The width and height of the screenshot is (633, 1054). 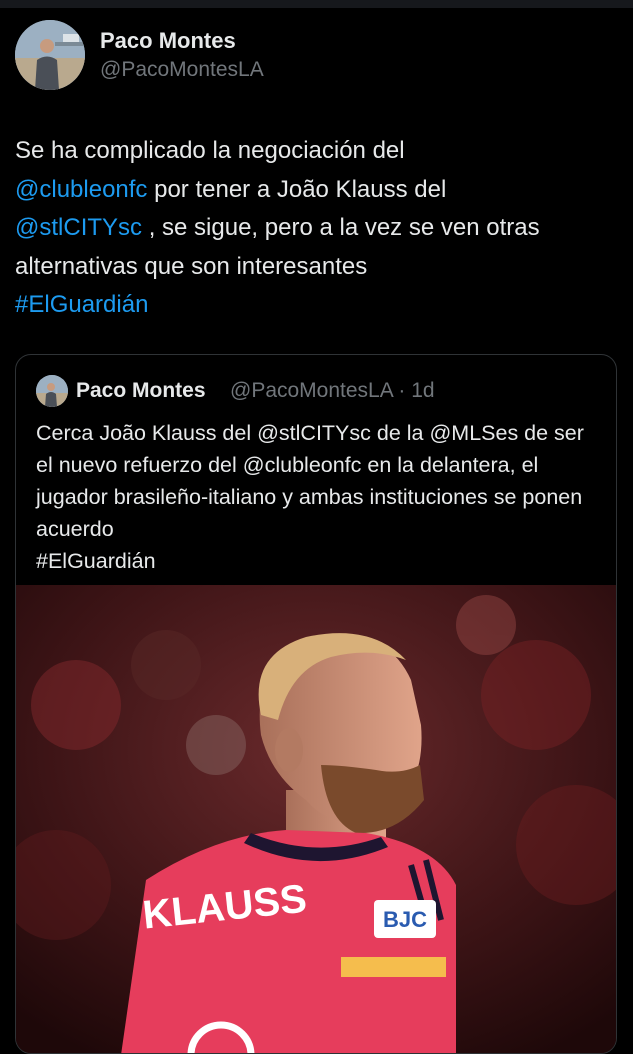 What do you see at coordinates (182, 70) in the screenshot?
I see `author-handle: @PacoMontesLA` at bounding box center [182, 70].